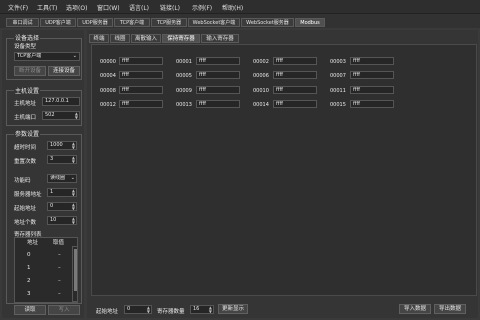  I want to click on tab-tcp-client: TCP客户端, so click(132, 22).